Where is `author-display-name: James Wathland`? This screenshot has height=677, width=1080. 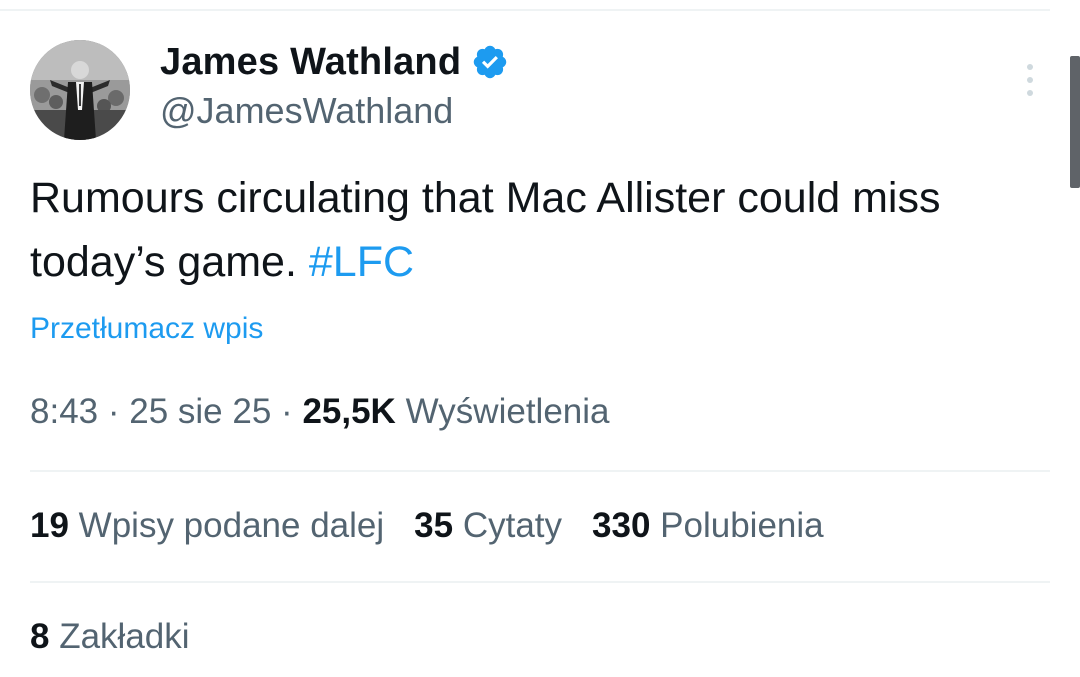 author-display-name: James Wathland is located at coordinates (310, 62).